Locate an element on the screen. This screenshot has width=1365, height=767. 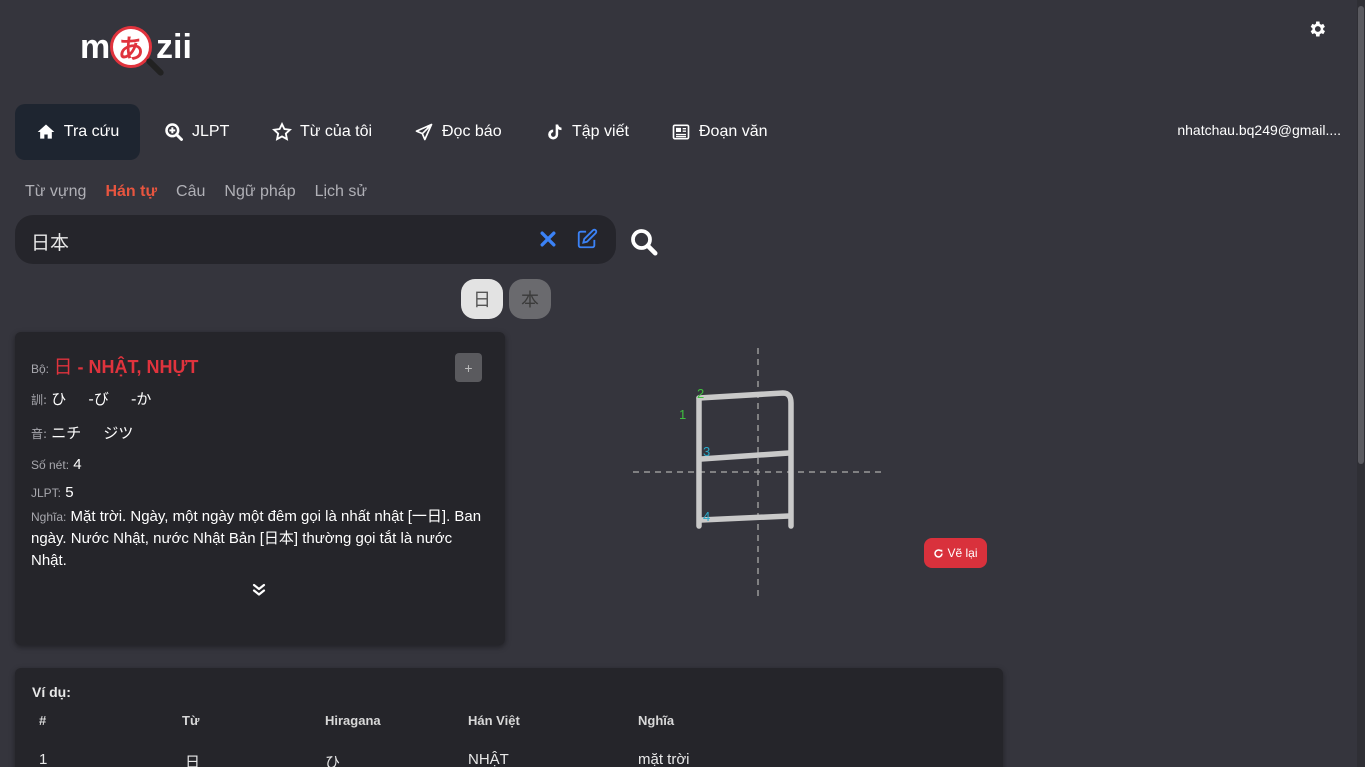
nav-label: Đoạn văn is located at coordinates (733, 131).